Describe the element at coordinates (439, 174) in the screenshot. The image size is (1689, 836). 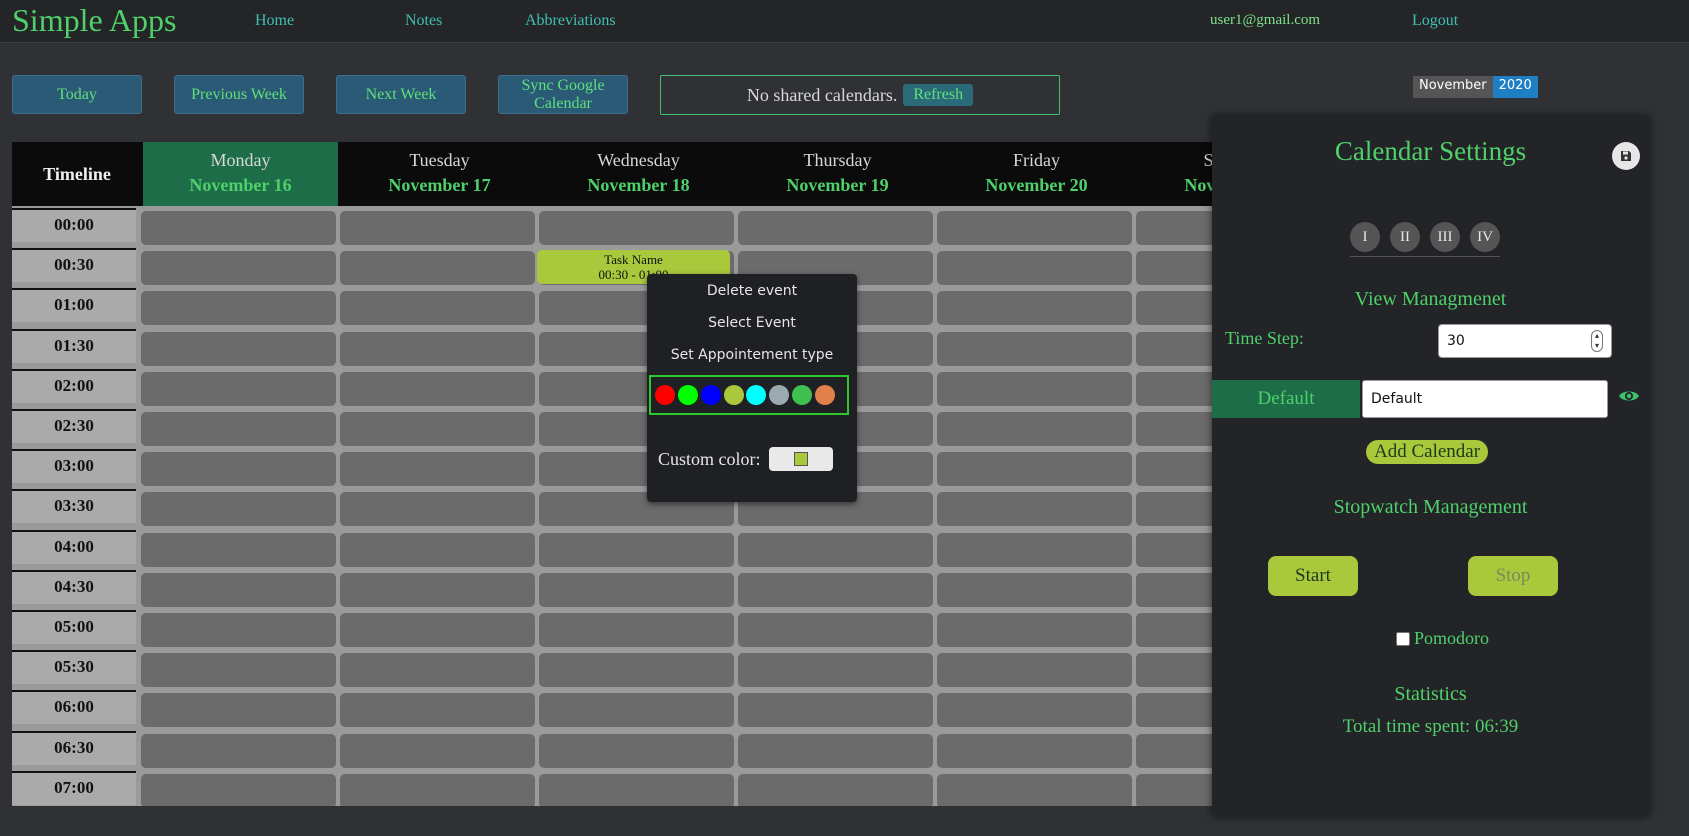
I see `day-header-tuesday: Tuesday November 17` at that location.